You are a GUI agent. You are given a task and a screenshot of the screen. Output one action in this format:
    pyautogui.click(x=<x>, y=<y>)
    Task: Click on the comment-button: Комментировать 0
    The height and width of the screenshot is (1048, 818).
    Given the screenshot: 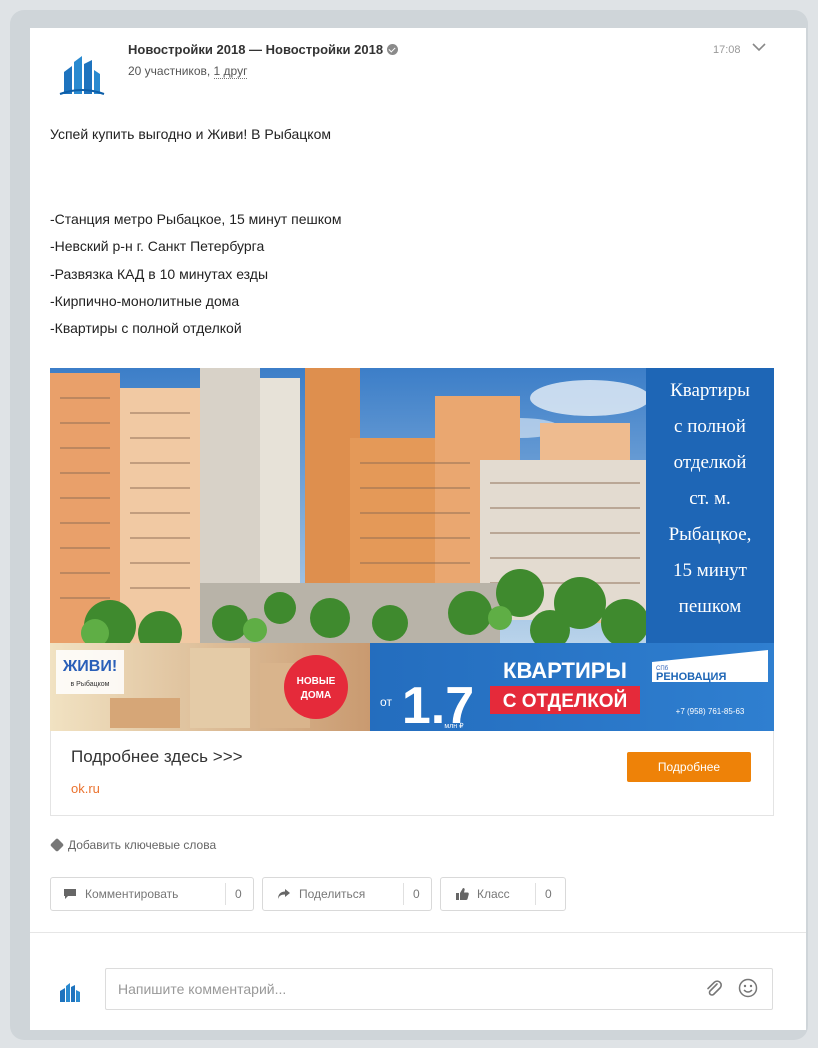 What is the action you would take?
    pyautogui.click(x=152, y=894)
    